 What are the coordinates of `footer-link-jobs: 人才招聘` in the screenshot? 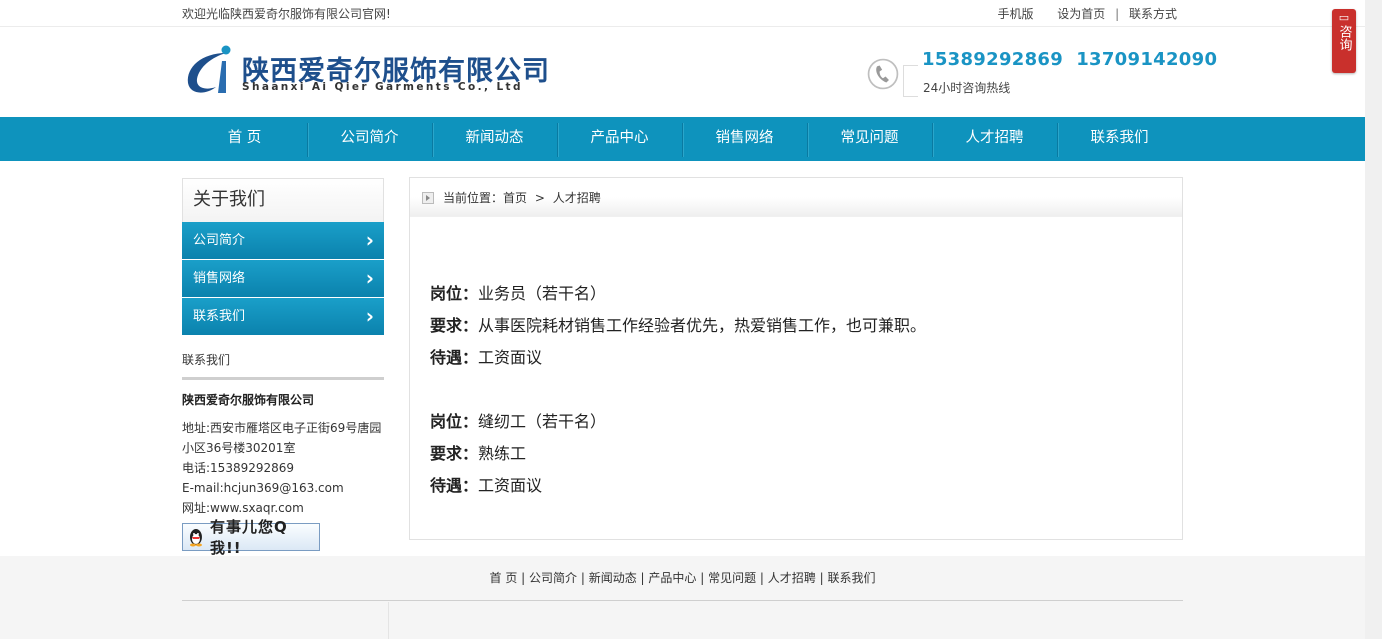 It's located at (792, 578).